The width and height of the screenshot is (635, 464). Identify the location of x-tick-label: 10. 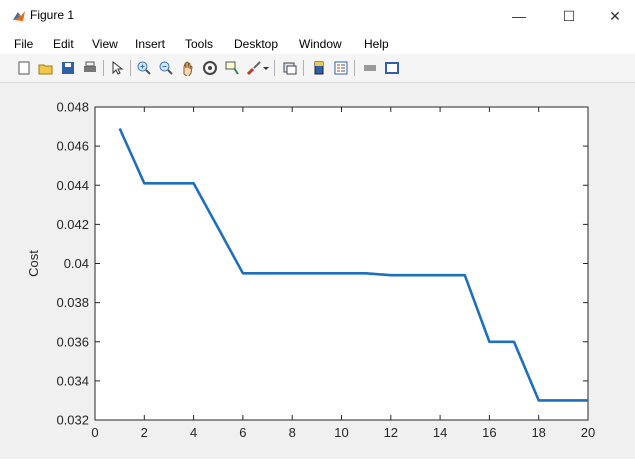
(341, 432).